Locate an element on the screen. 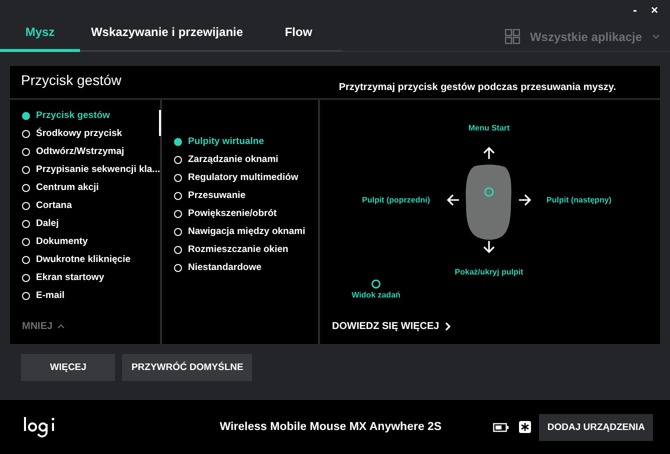  collapse-button: MNIEJ is located at coordinates (43, 326).